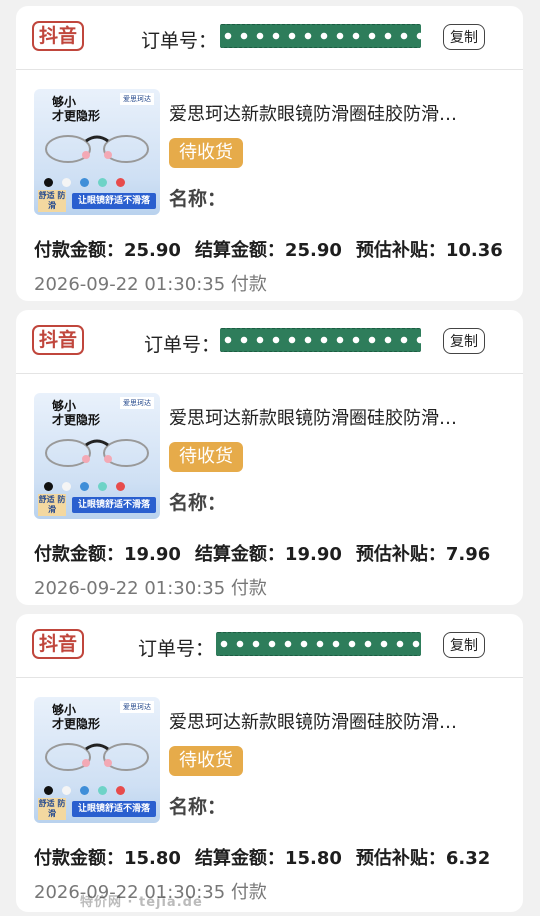  I want to click on settle-amount: 结算金额：25.90, so click(268, 250).